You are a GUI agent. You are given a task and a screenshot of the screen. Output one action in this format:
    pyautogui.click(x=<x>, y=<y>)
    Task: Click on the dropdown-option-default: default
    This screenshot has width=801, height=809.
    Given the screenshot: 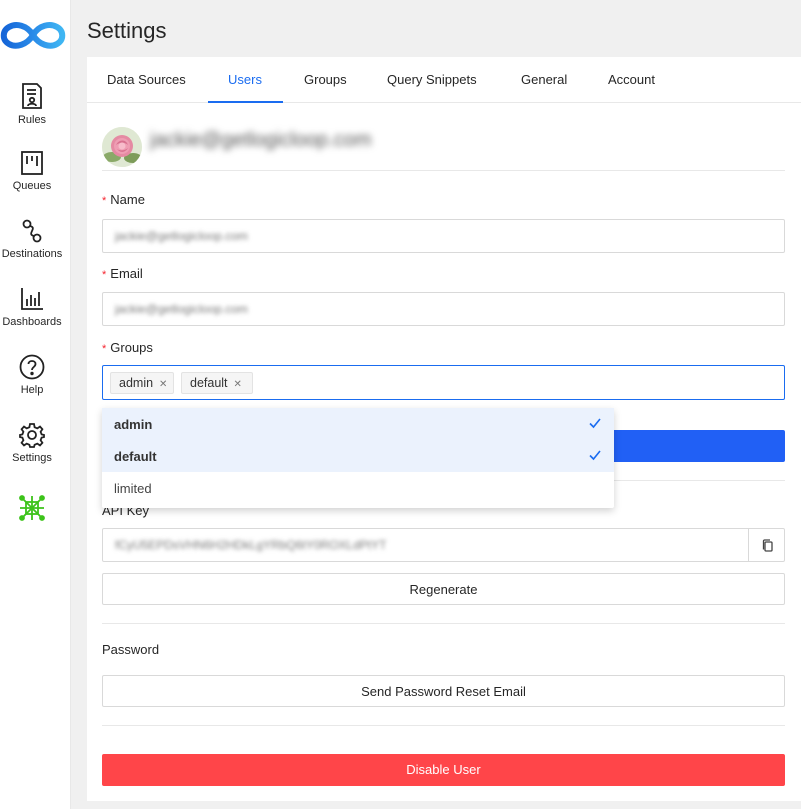 What is the action you would take?
    pyautogui.click(x=358, y=456)
    